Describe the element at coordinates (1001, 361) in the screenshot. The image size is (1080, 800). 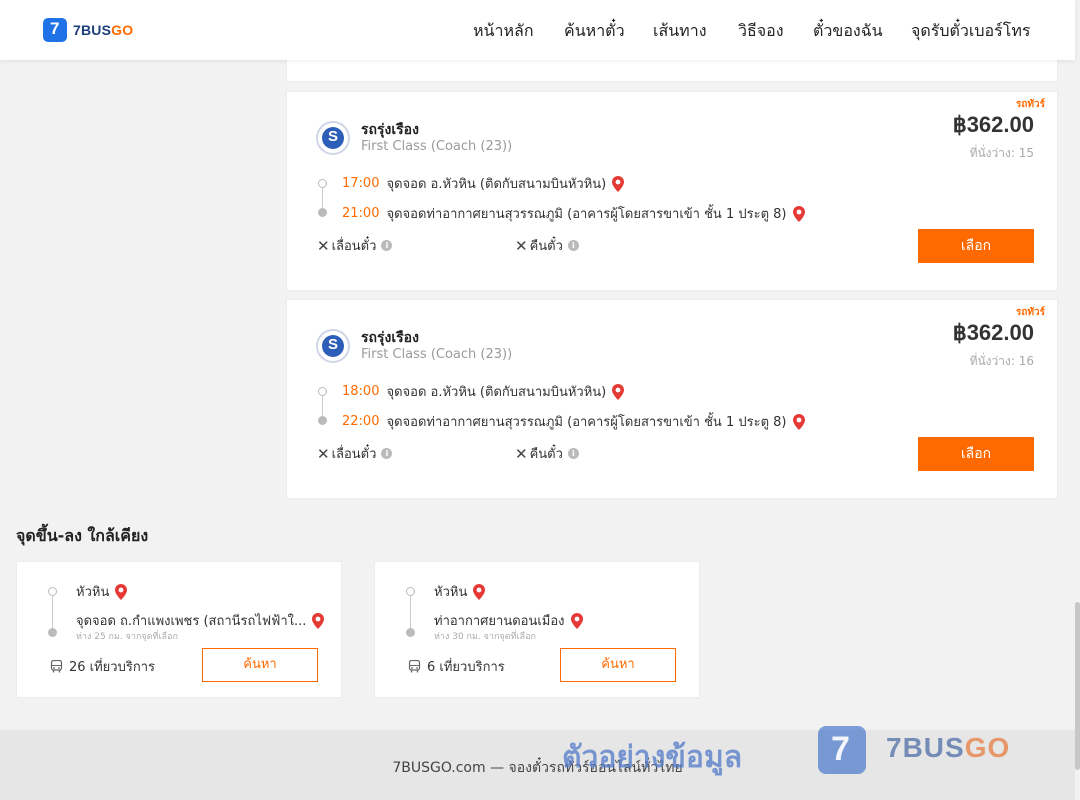
I see `seats-available: ที่นั่งว่าง: 16` at that location.